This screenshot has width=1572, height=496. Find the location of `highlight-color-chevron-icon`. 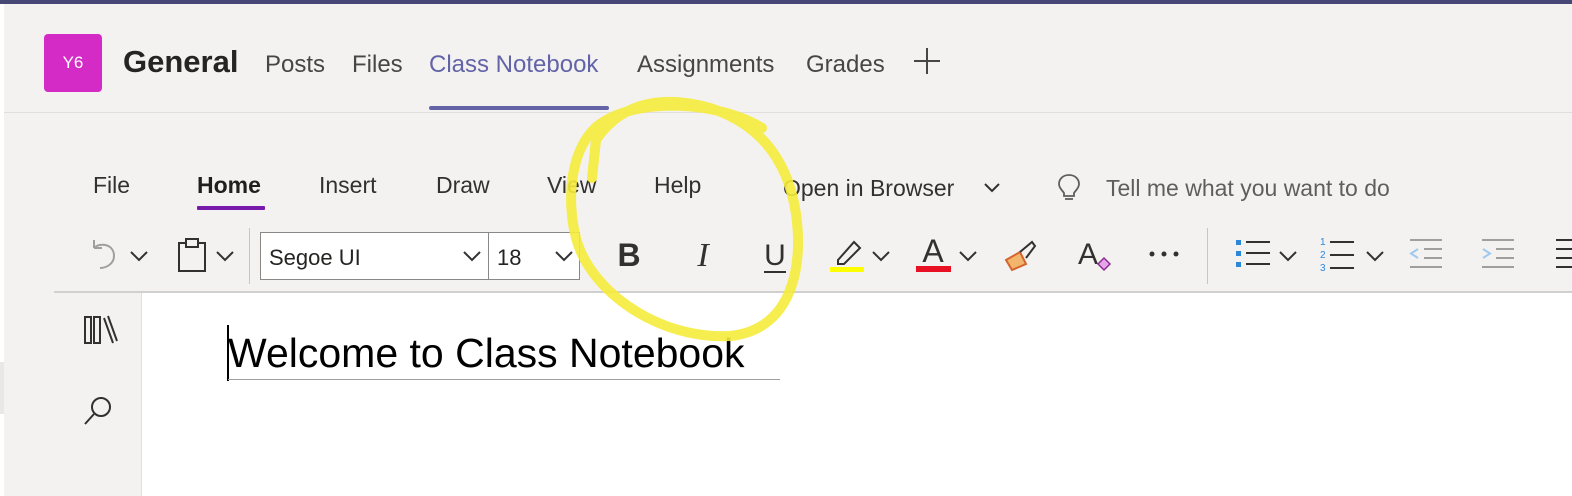

highlight-color-chevron-icon is located at coordinates (881, 256).